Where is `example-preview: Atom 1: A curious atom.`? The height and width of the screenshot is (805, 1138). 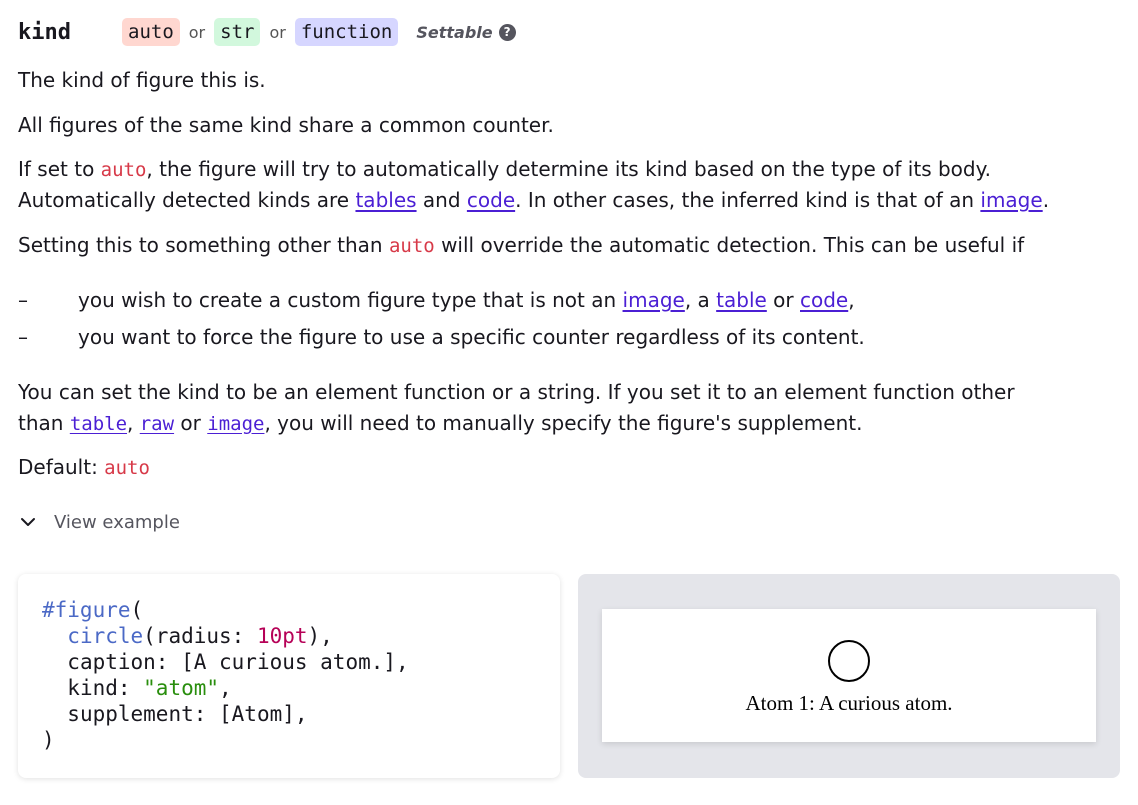 example-preview: Atom 1: A curious atom. is located at coordinates (849, 676).